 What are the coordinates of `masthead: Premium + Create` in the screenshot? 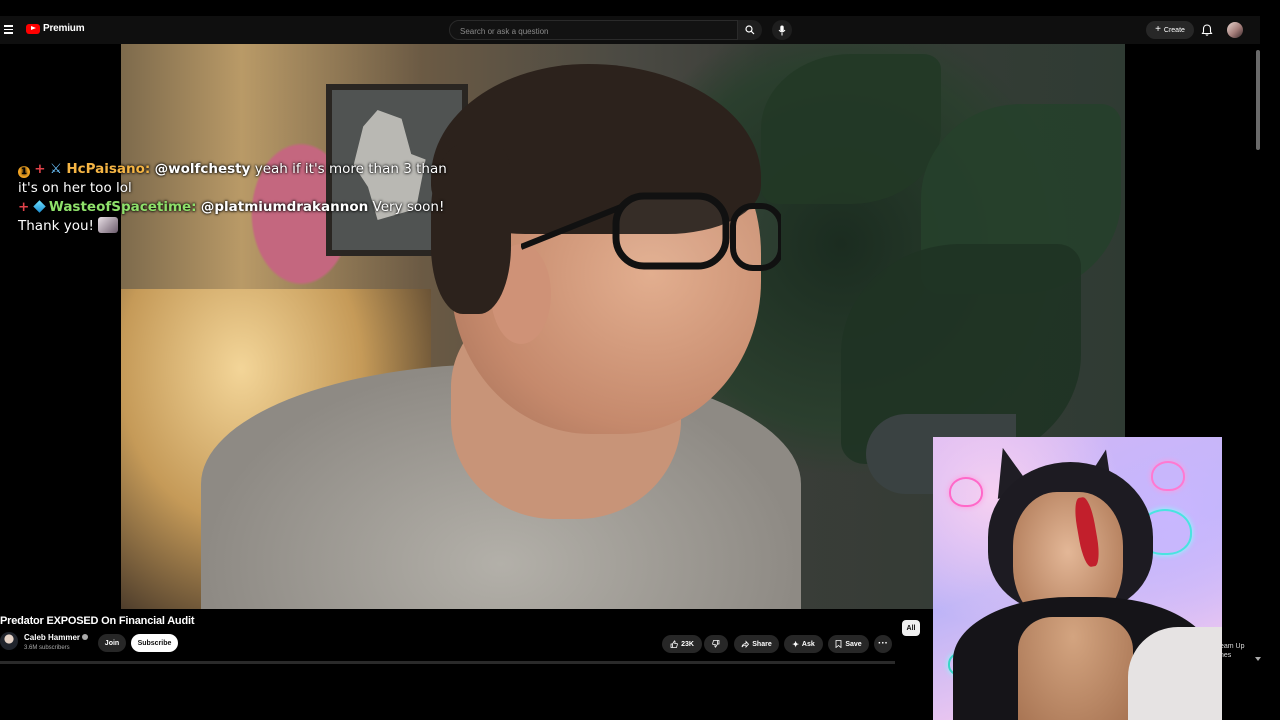 It's located at (630, 30).